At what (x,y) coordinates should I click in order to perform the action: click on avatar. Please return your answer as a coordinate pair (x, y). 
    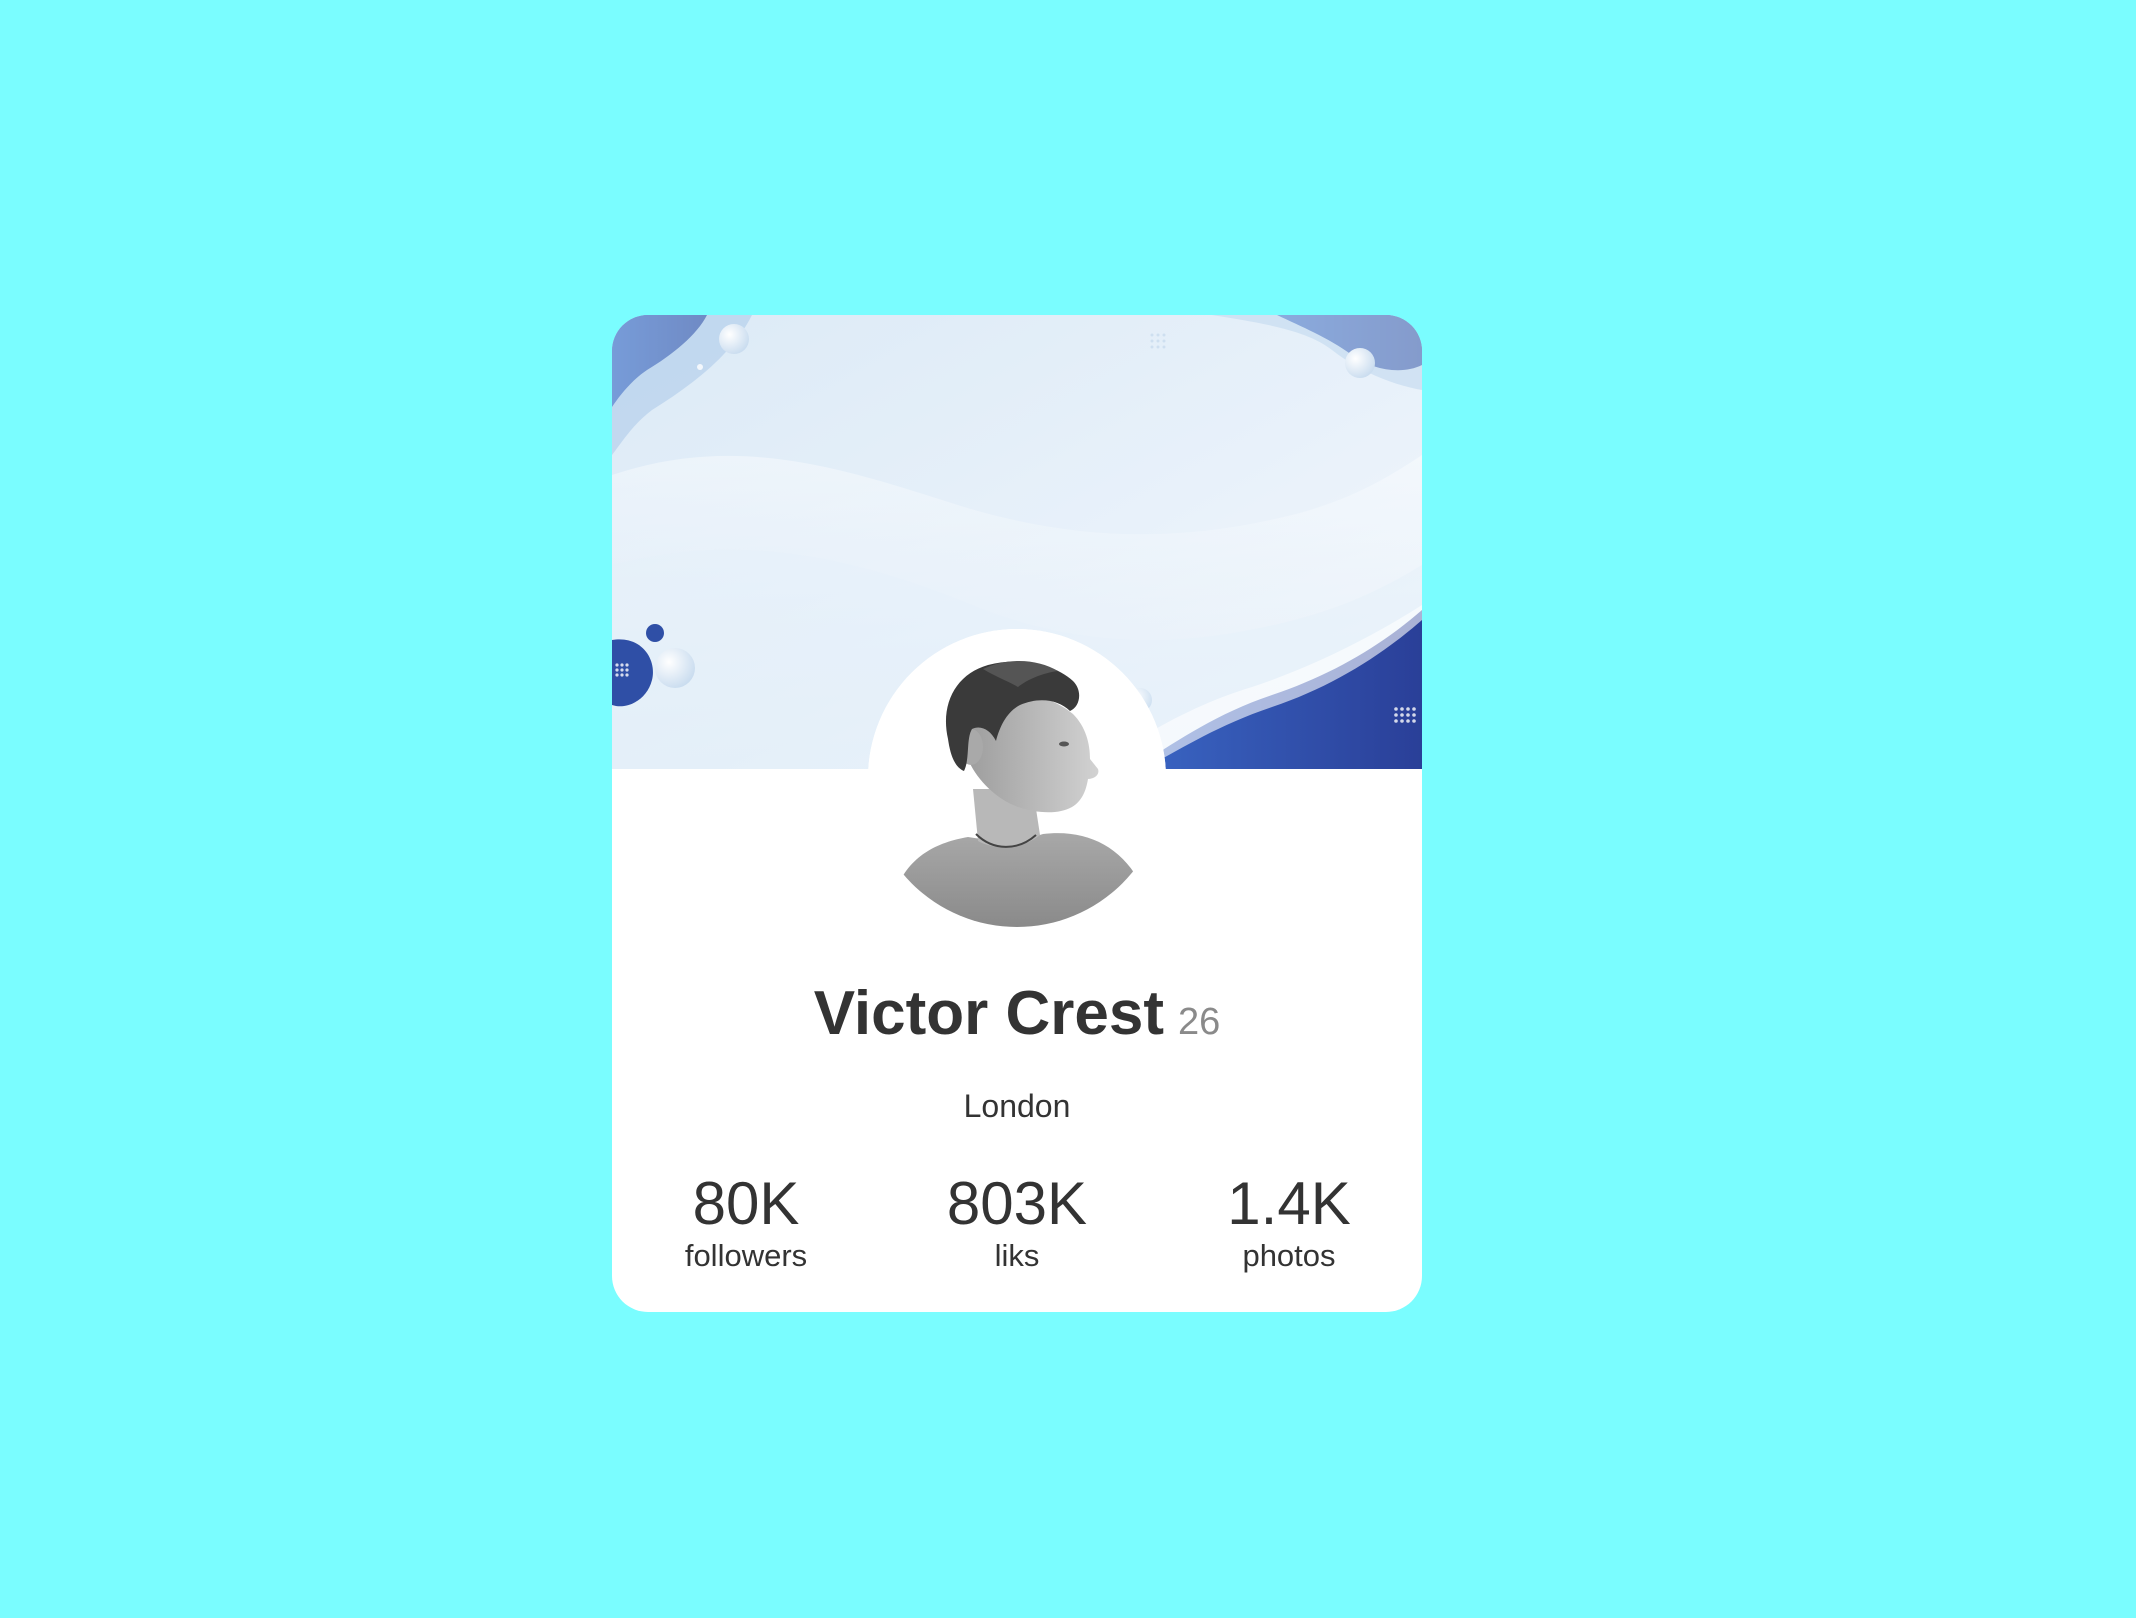
    Looking at the image, I should click on (1017, 778).